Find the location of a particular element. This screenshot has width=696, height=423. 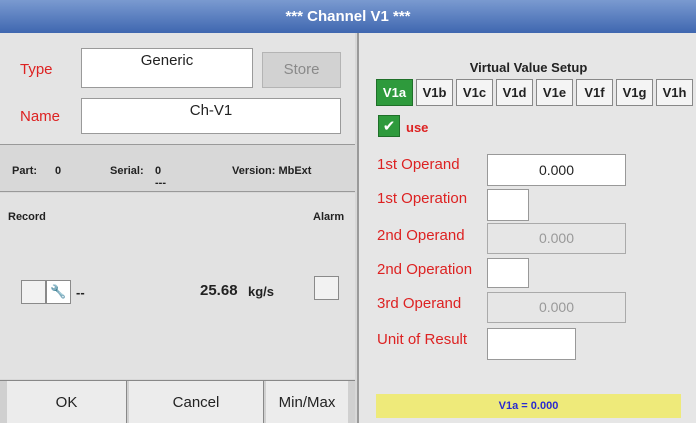

tab-v1d: V1d is located at coordinates (514, 92).